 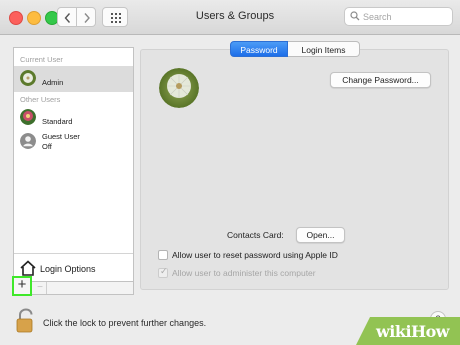 What do you see at coordinates (16, 18) in the screenshot?
I see `close-window-button` at bounding box center [16, 18].